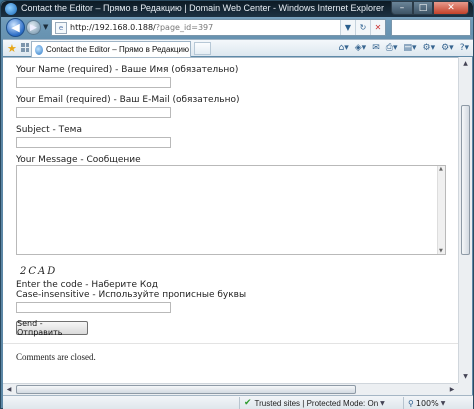 This screenshot has height=409, width=474. I want to click on subject-label: Subject - Тема, so click(49, 130).